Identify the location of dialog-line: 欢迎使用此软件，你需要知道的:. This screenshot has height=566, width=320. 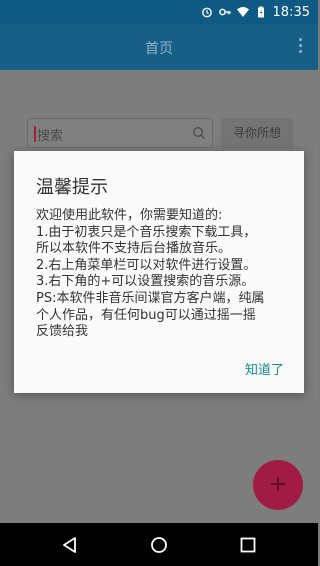
(129, 215).